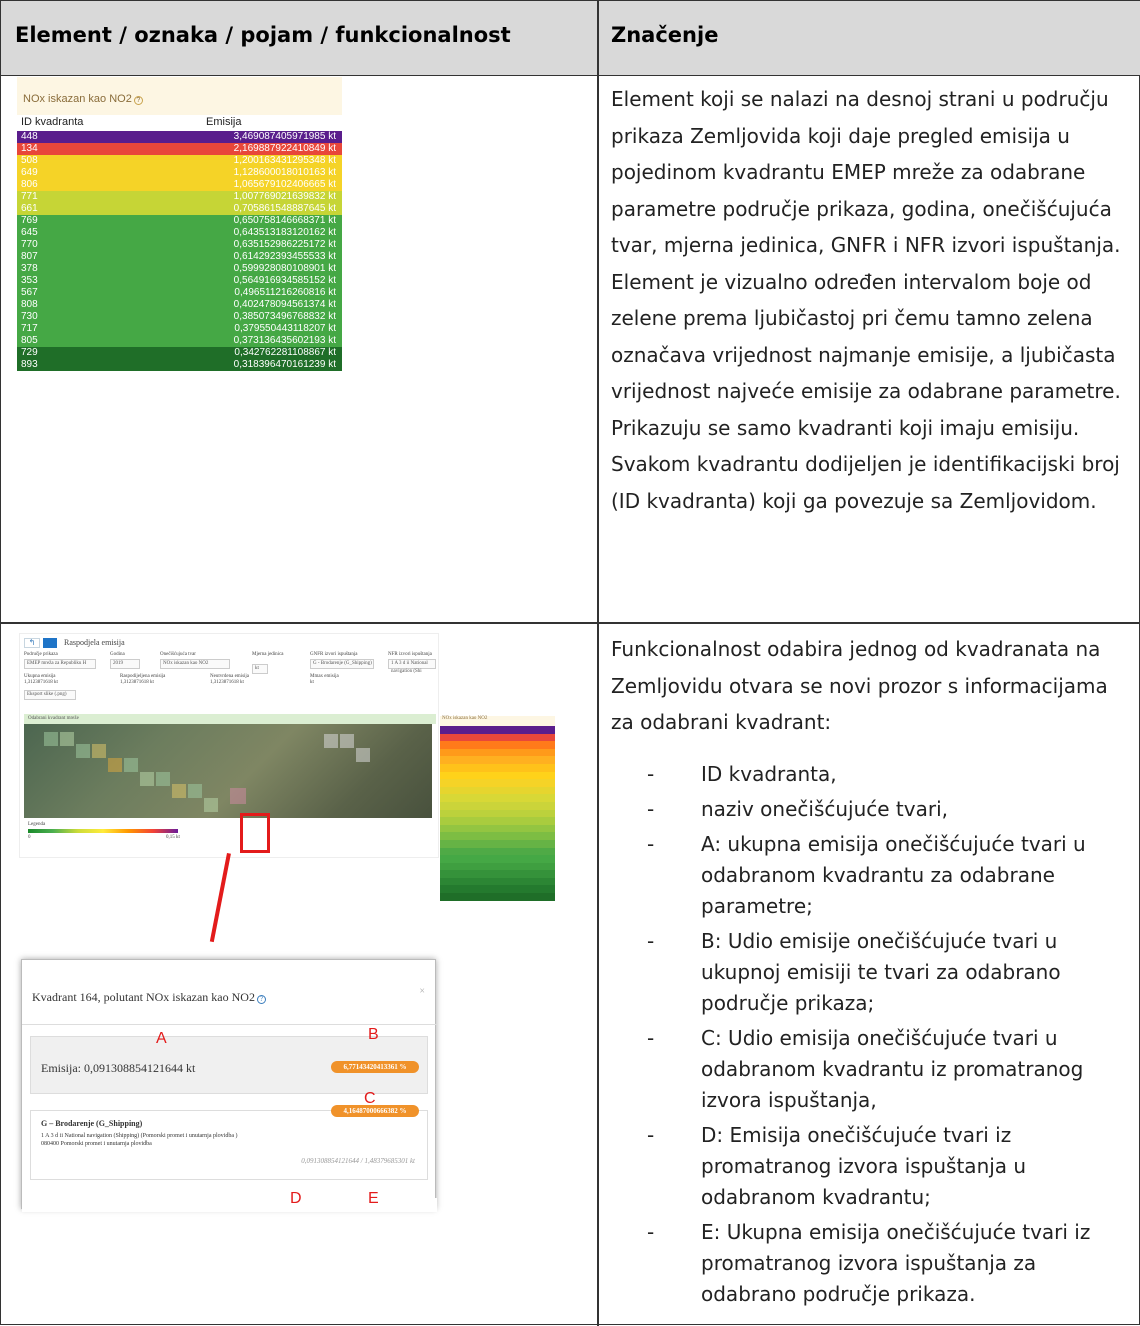  I want to click on undetermined-emission-label: Neutvrdena emisija, so click(230, 676).